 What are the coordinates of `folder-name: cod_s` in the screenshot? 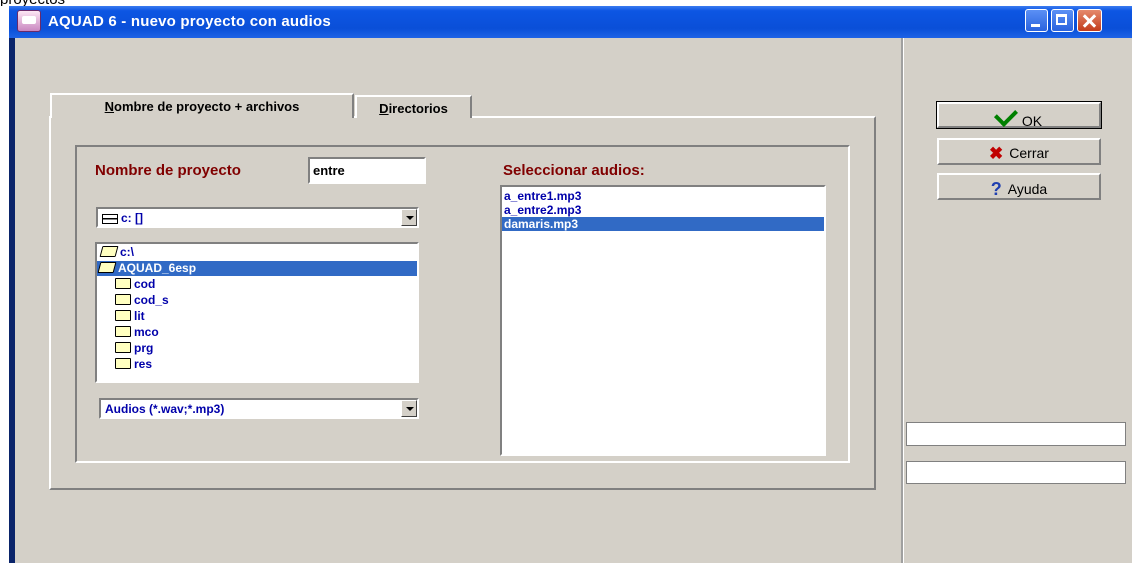 It's located at (151, 300).